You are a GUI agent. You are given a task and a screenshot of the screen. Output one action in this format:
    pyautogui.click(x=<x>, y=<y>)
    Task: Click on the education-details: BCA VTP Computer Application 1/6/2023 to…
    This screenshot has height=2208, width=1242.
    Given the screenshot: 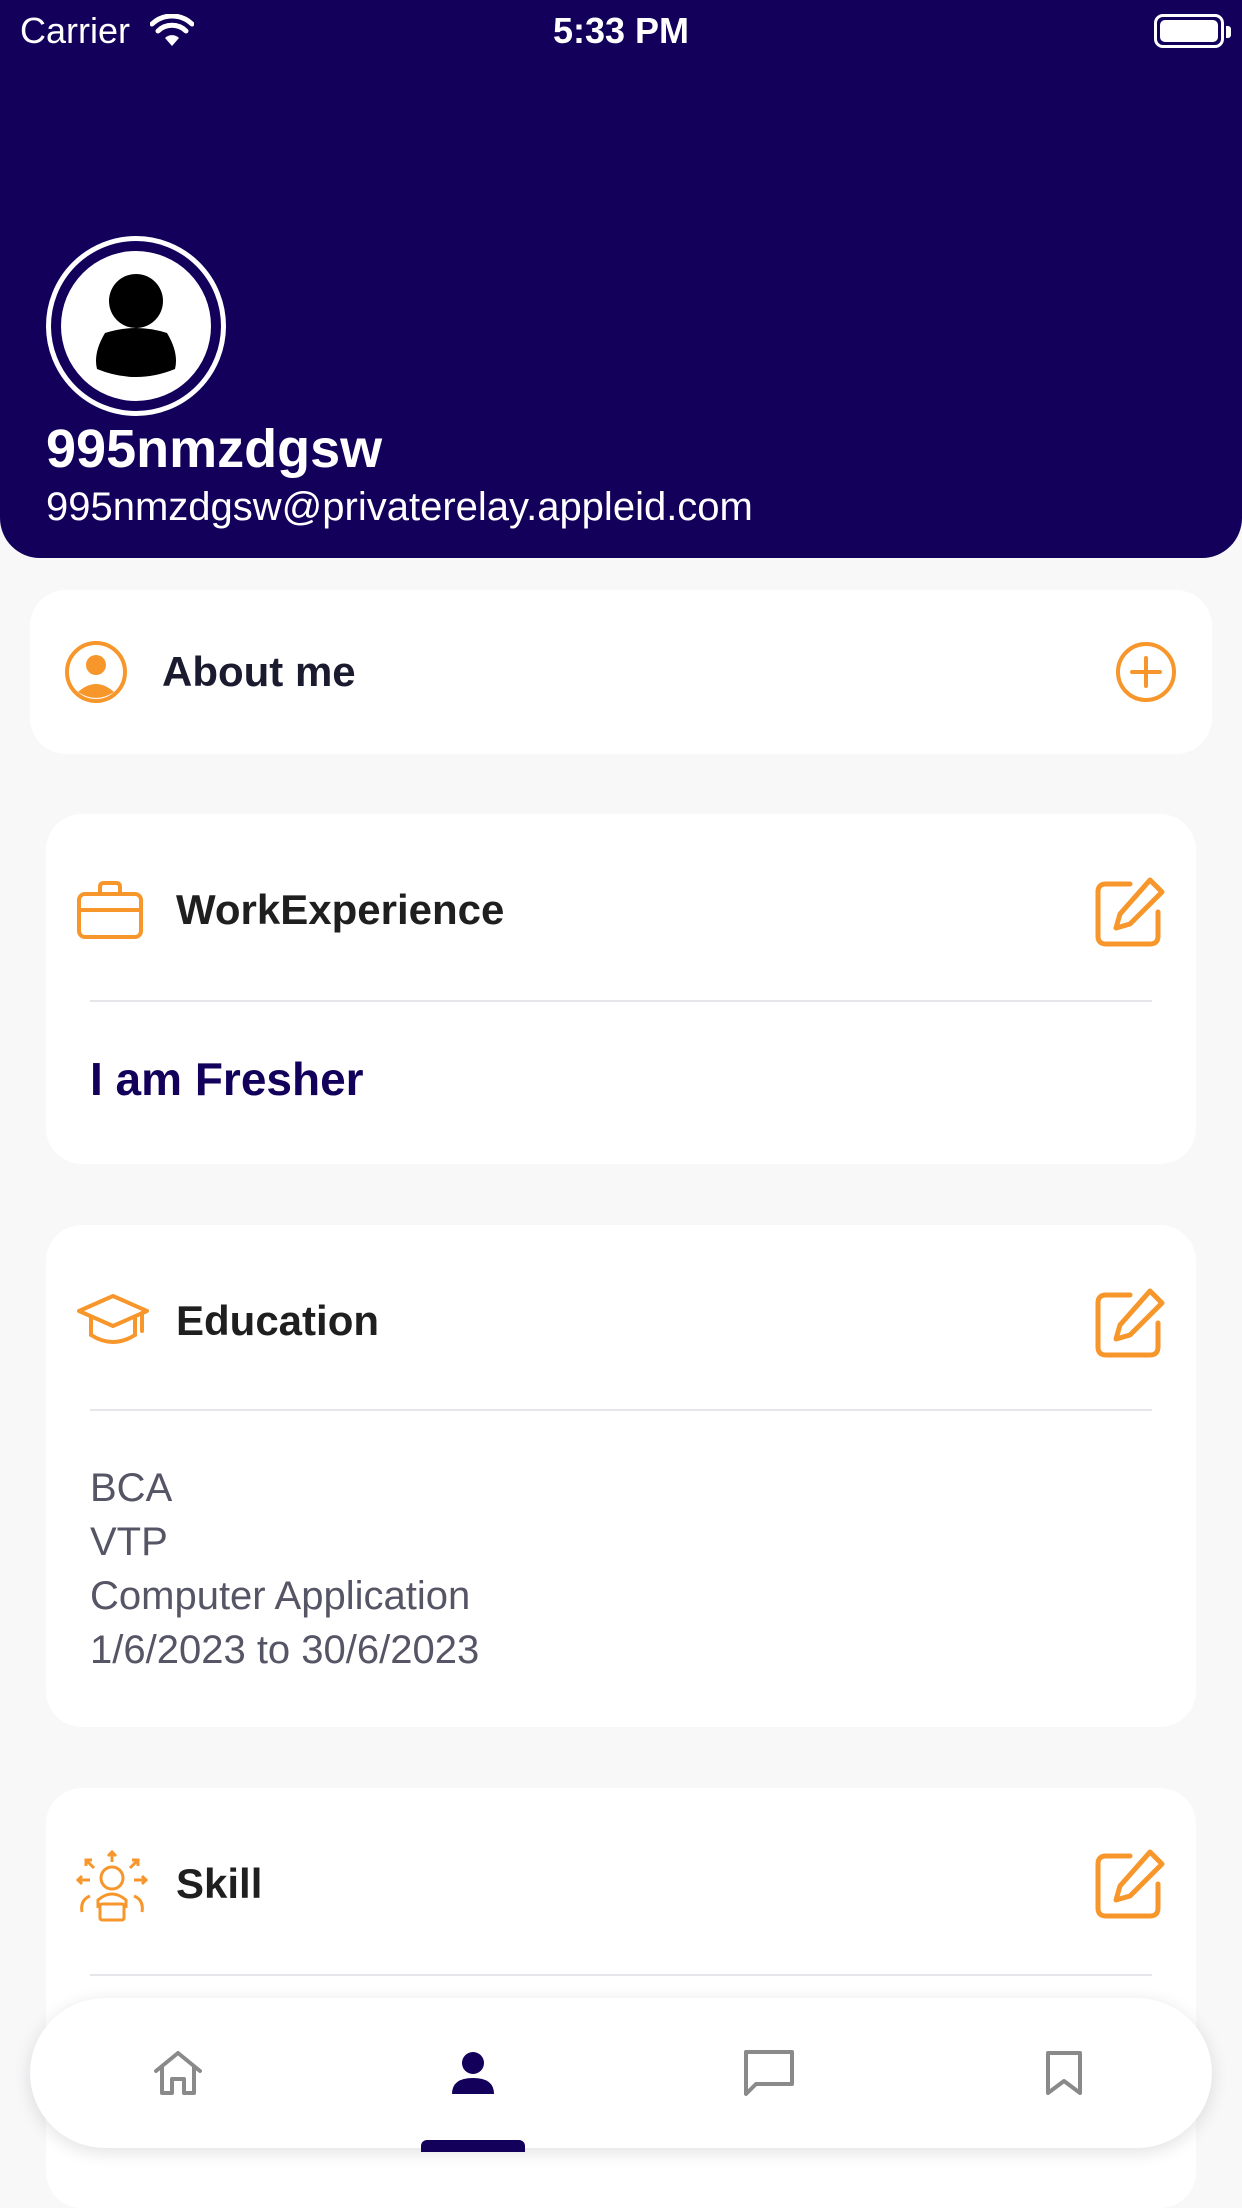 What is the action you would take?
    pyautogui.click(x=284, y=1569)
    